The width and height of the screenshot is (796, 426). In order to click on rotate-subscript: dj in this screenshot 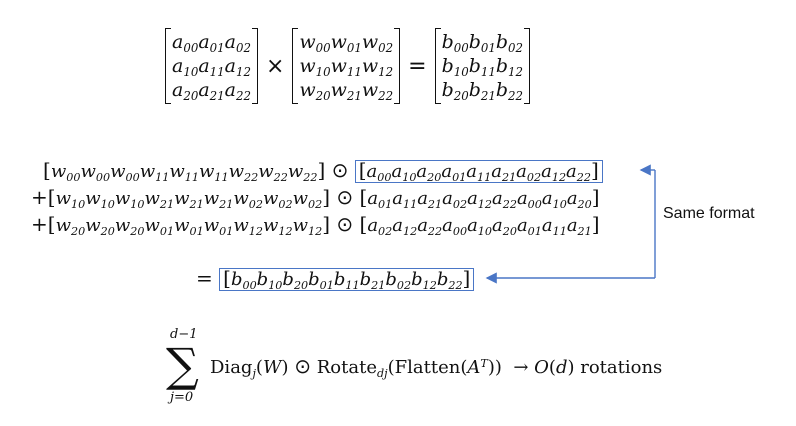, I will do `click(382, 373)`.